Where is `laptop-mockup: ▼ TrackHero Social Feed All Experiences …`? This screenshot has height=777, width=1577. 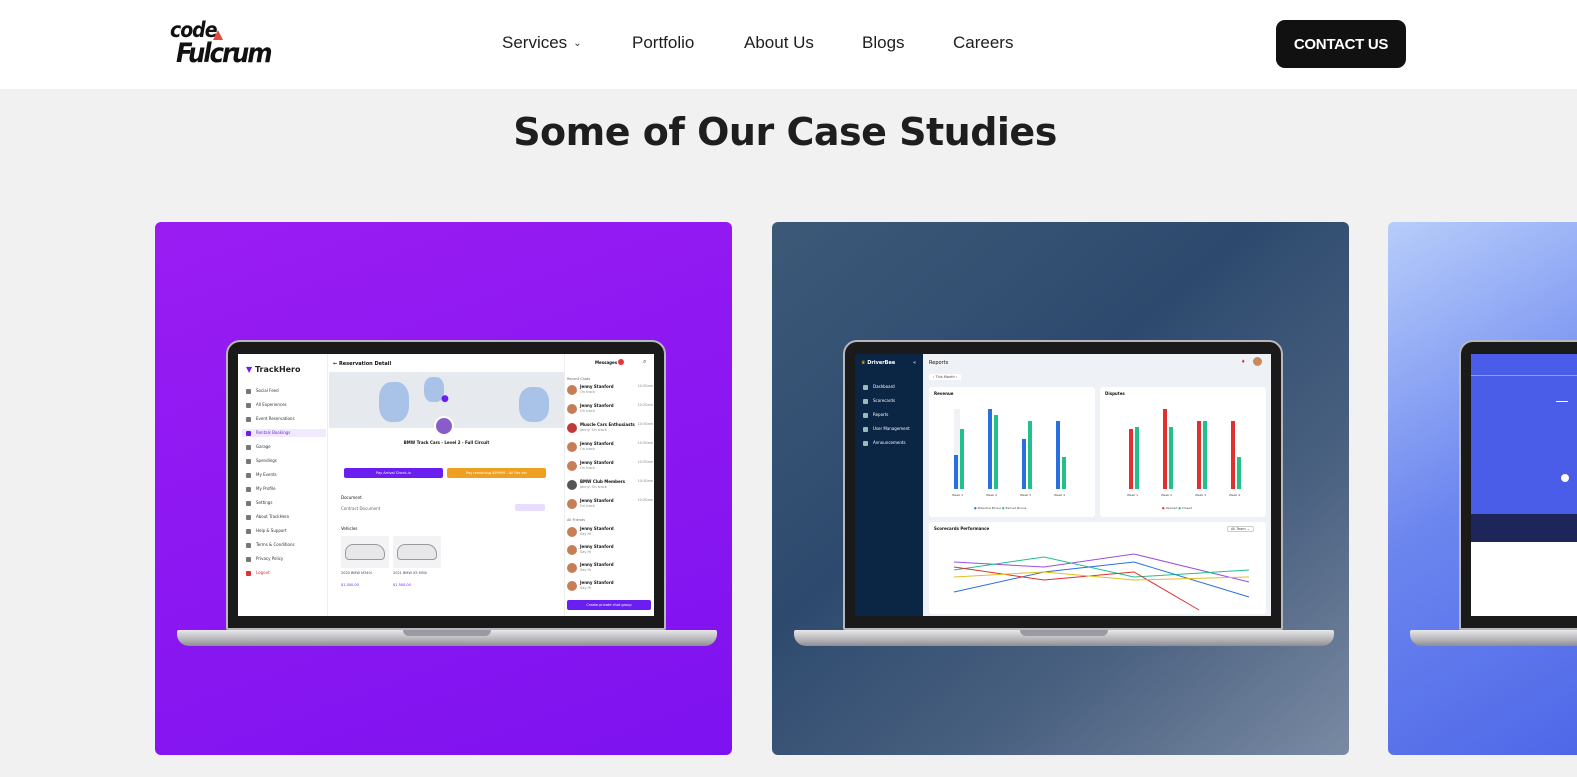
laptop-mockup: ▼ TrackHero Social Feed All Experiences … is located at coordinates (447, 496).